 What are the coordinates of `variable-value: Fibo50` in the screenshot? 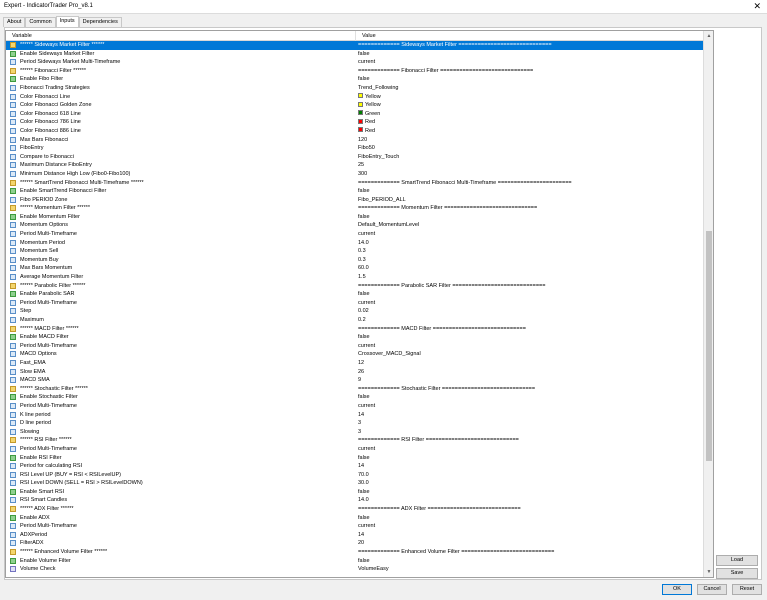 It's located at (366, 148).